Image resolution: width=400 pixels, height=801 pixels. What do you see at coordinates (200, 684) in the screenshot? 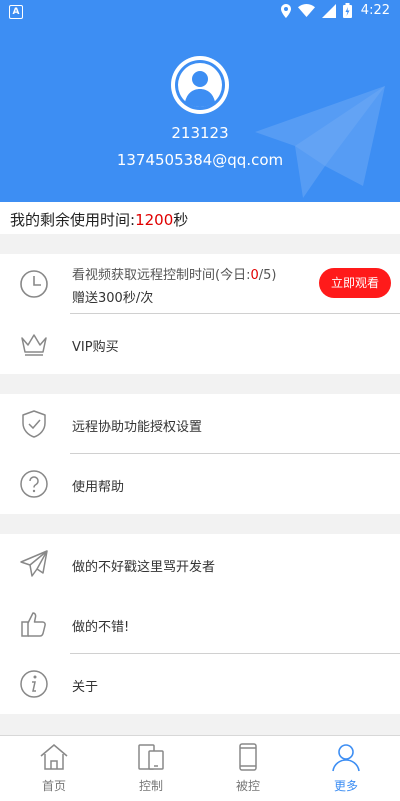
I see `menu-item-about: 关于` at bounding box center [200, 684].